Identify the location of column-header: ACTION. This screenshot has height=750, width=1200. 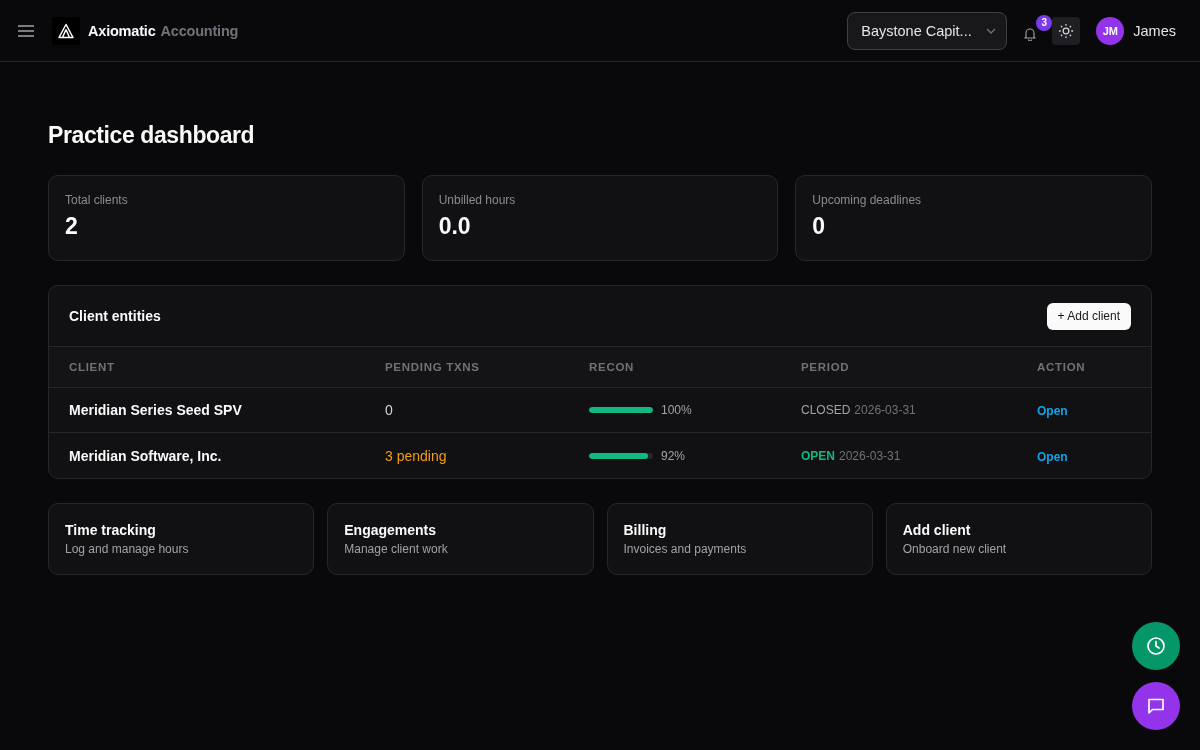
(1062, 367).